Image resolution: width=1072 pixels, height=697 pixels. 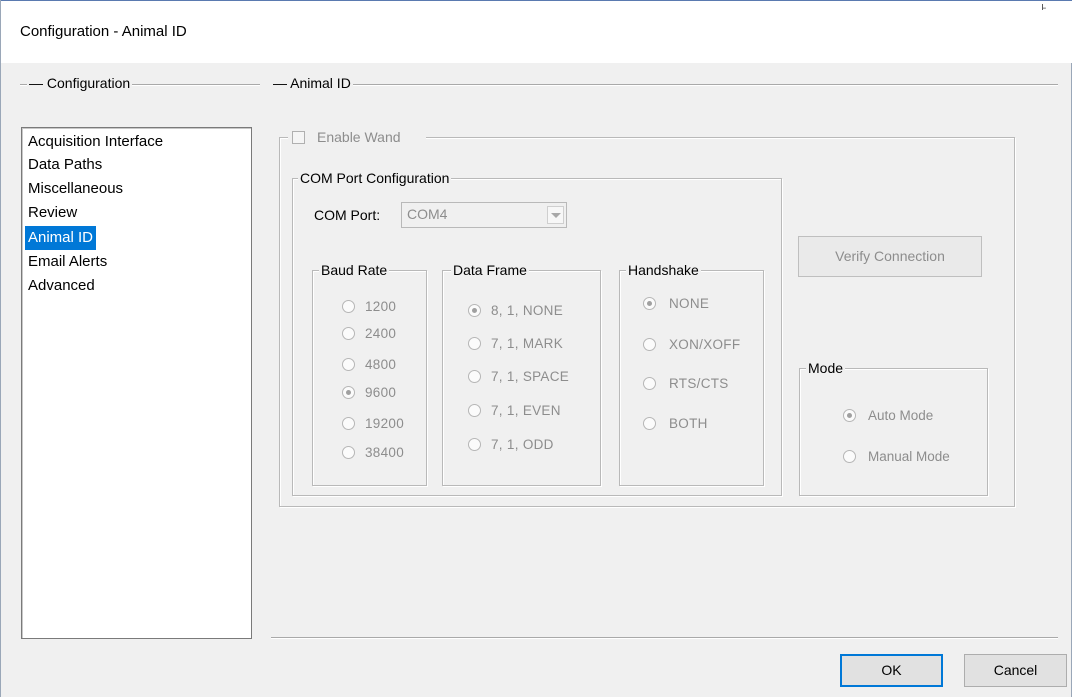 I want to click on chevron-down-icon, so click(x=556, y=215).